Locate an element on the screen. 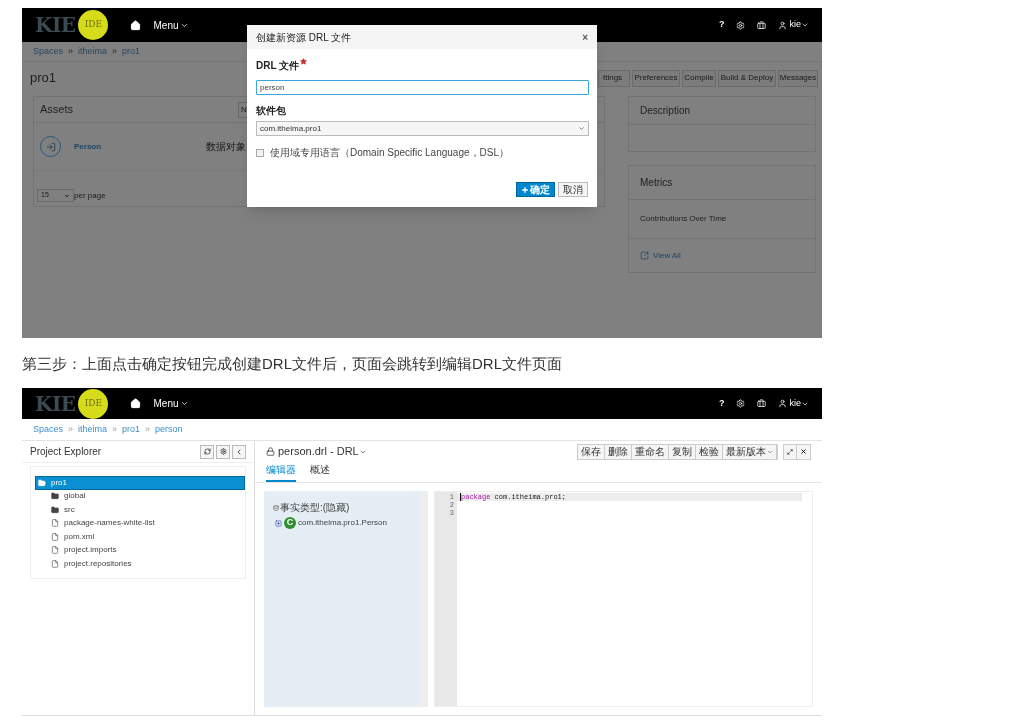 The width and height of the screenshot is (1030, 728). breadcrumb-link: itheima is located at coordinates (93, 429).